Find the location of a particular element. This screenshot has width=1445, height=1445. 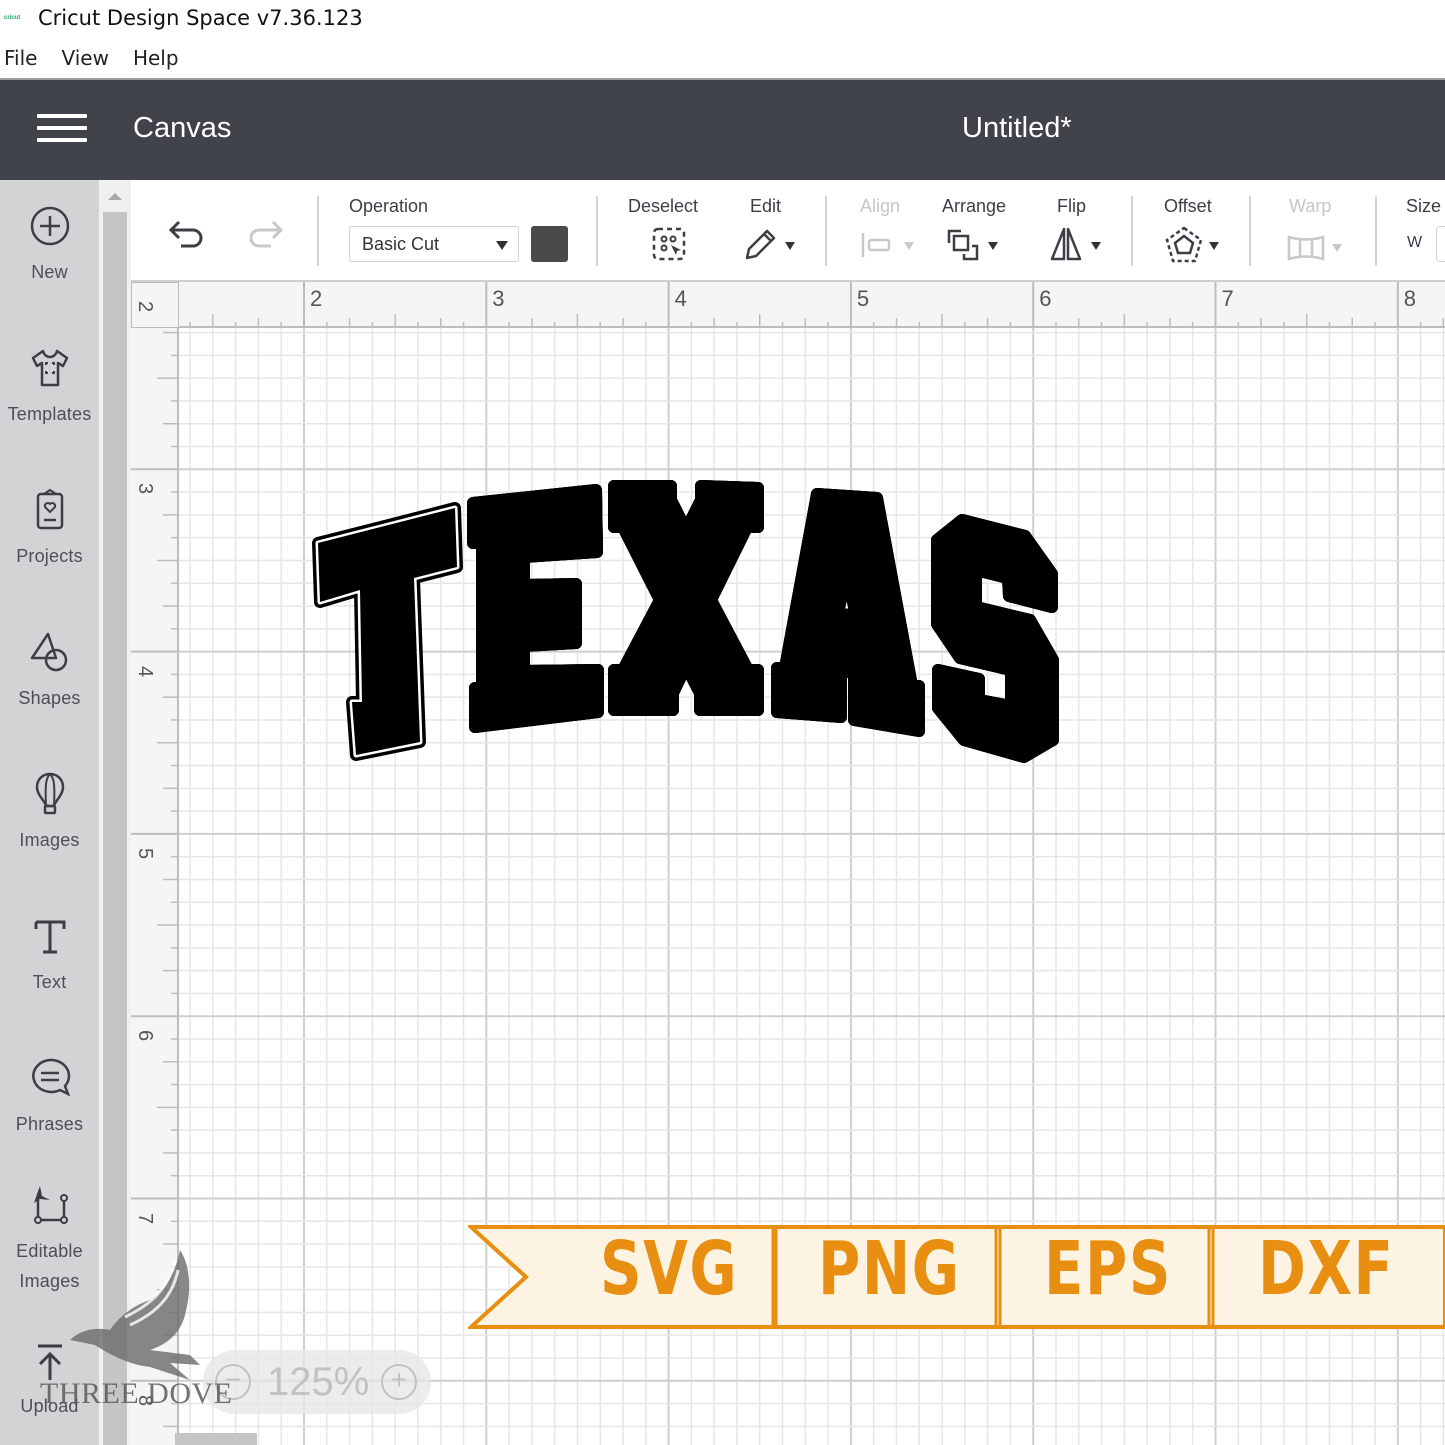

sidebar-item-images: Images is located at coordinates (49, 814).